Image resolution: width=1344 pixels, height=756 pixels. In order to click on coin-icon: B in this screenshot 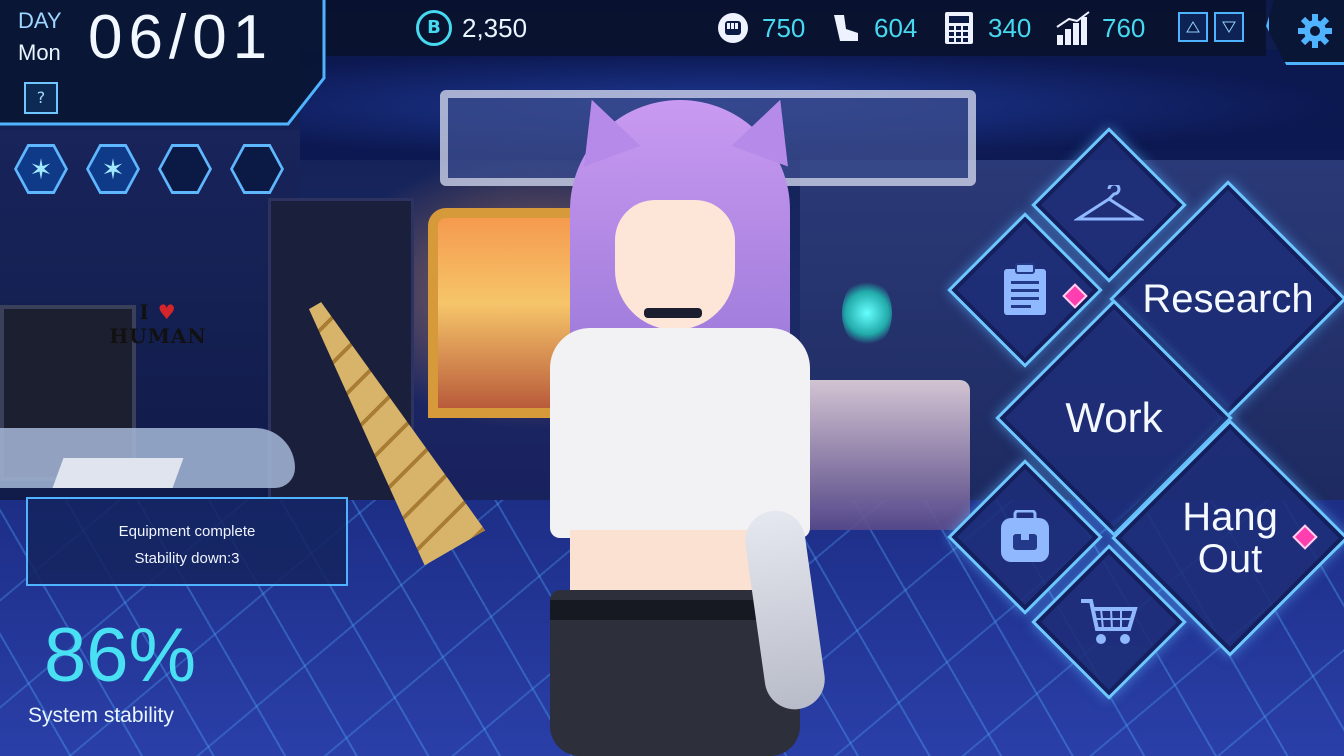, I will do `click(434, 28)`.